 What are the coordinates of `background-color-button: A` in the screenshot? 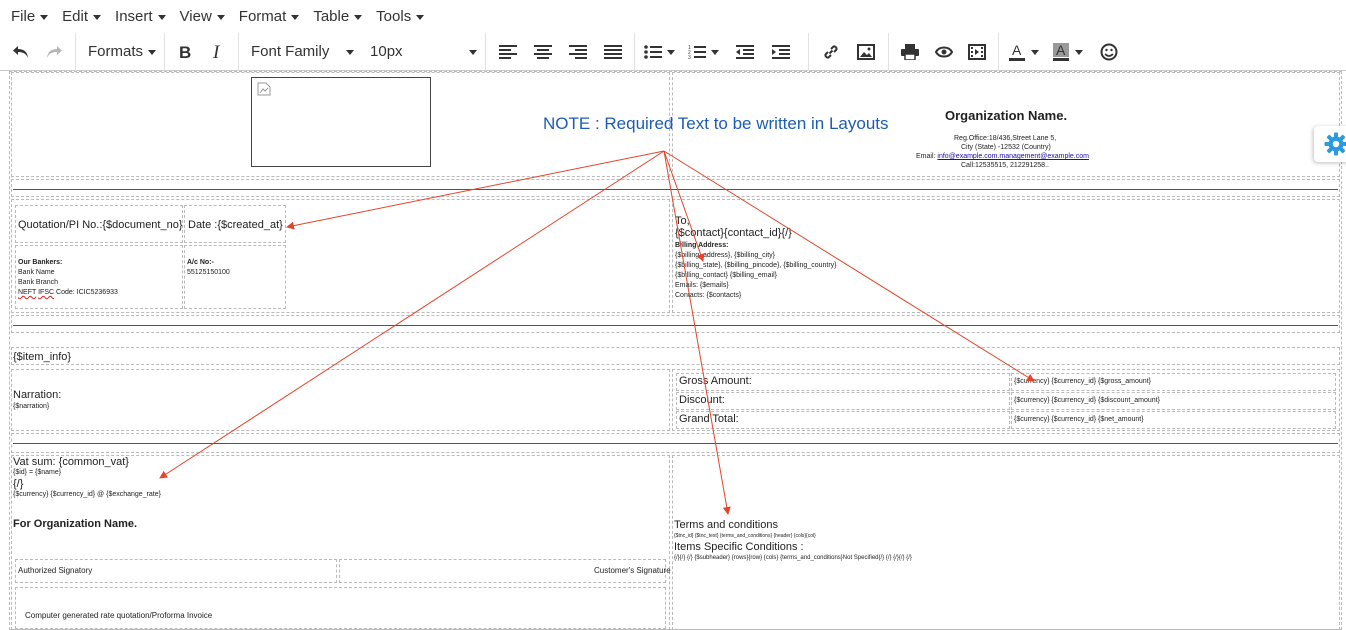 It's located at (1061, 52).